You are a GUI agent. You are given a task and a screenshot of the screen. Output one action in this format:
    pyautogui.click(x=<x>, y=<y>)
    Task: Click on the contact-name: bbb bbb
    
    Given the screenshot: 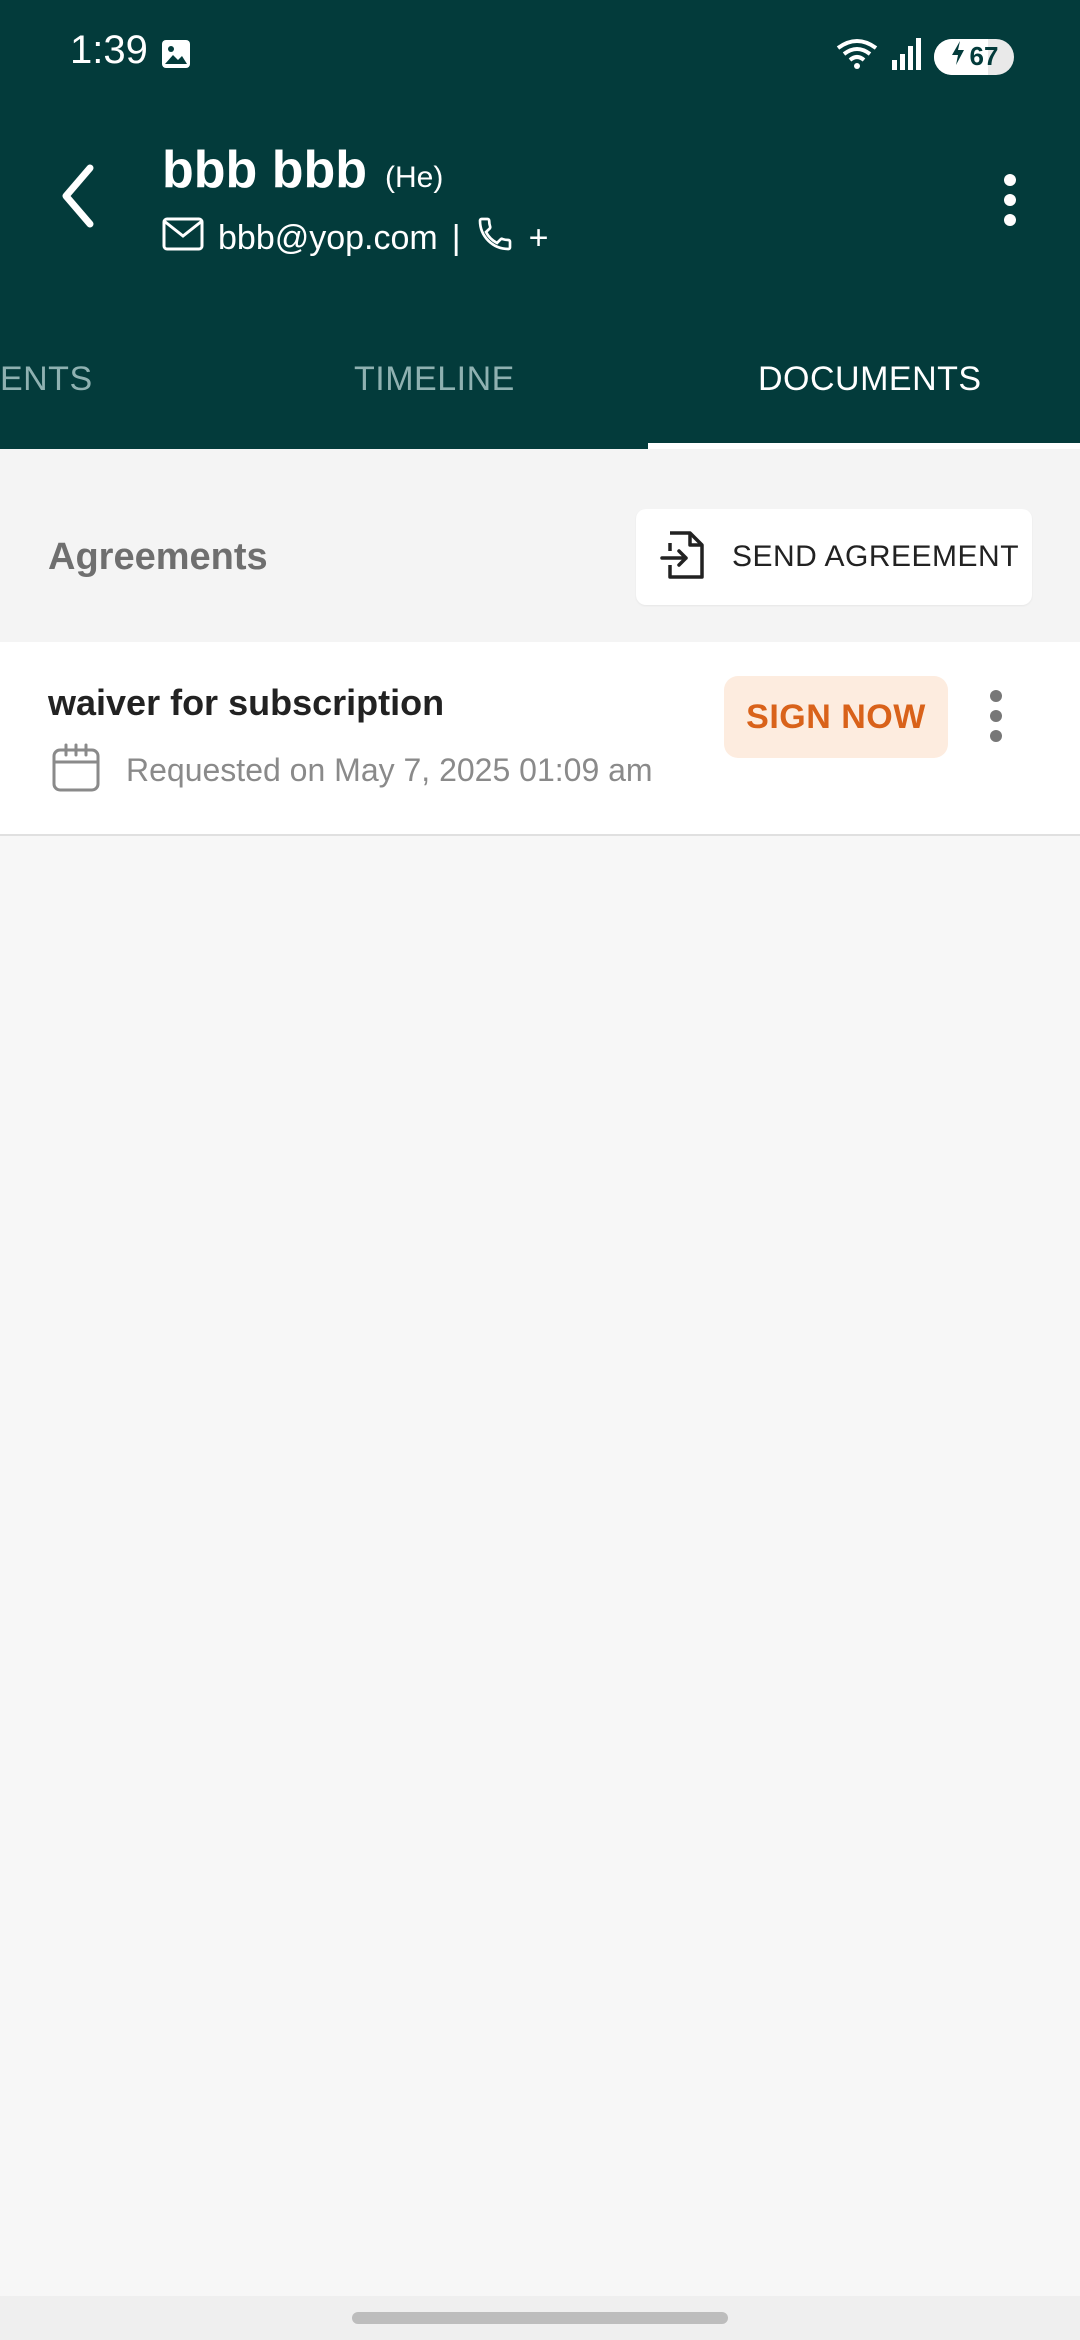 What is the action you would take?
    pyautogui.click(x=265, y=170)
    